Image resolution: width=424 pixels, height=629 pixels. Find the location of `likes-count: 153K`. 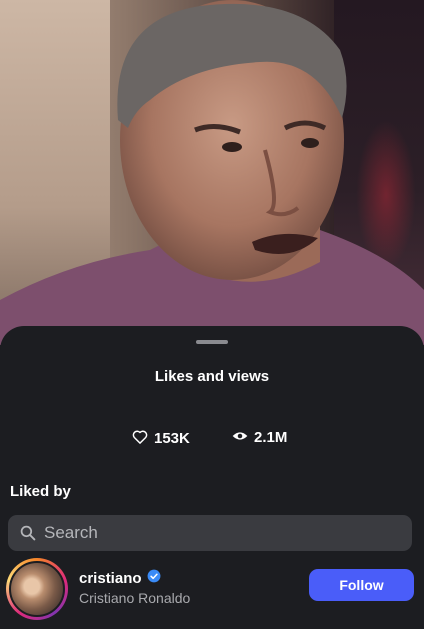

likes-count: 153K is located at coordinates (172, 438).